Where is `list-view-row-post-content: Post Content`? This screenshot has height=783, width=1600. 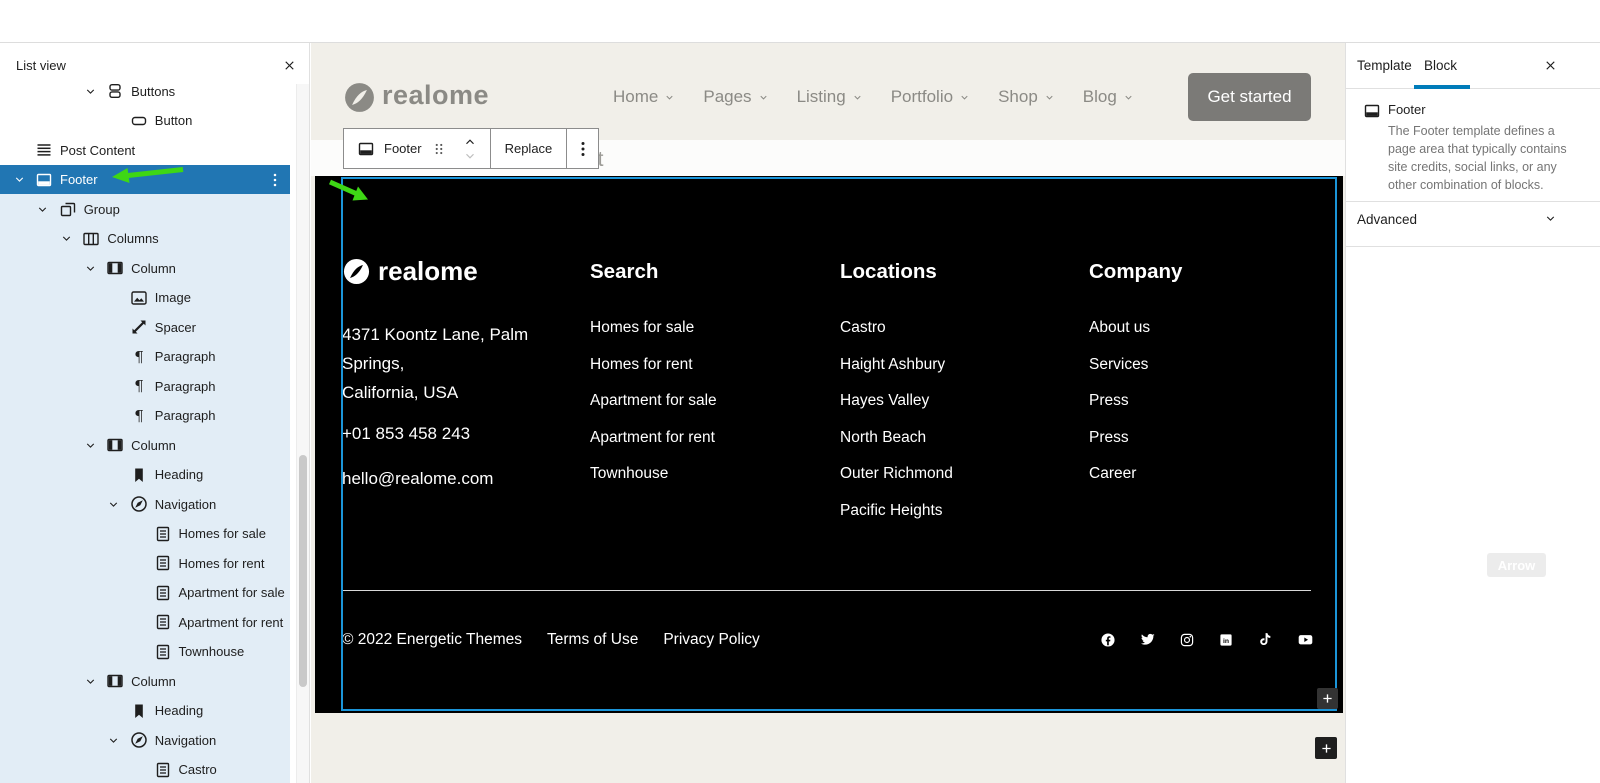
list-view-row-post-content: Post Content is located at coordinates (145, 150).